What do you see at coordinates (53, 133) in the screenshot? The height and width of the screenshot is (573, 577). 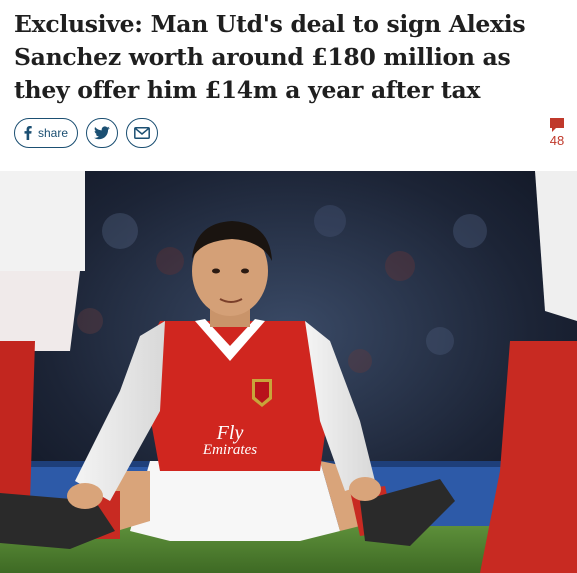 I see `facebook-share-label: share` at bounding box center [53, 133].